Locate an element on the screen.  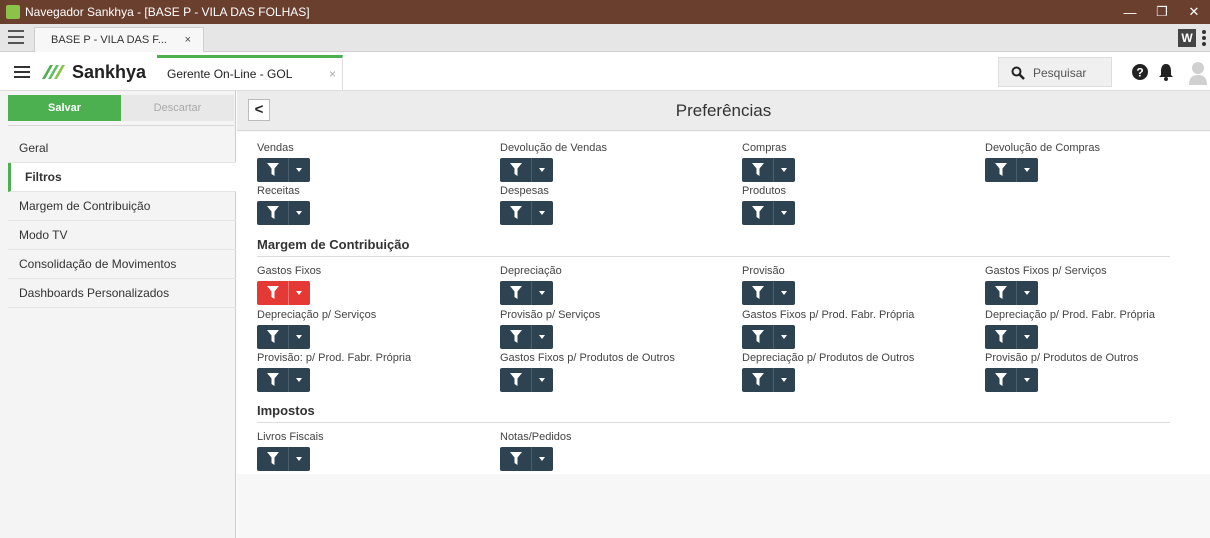
kebab-menu-icon is located at coordinates (1205, 38).